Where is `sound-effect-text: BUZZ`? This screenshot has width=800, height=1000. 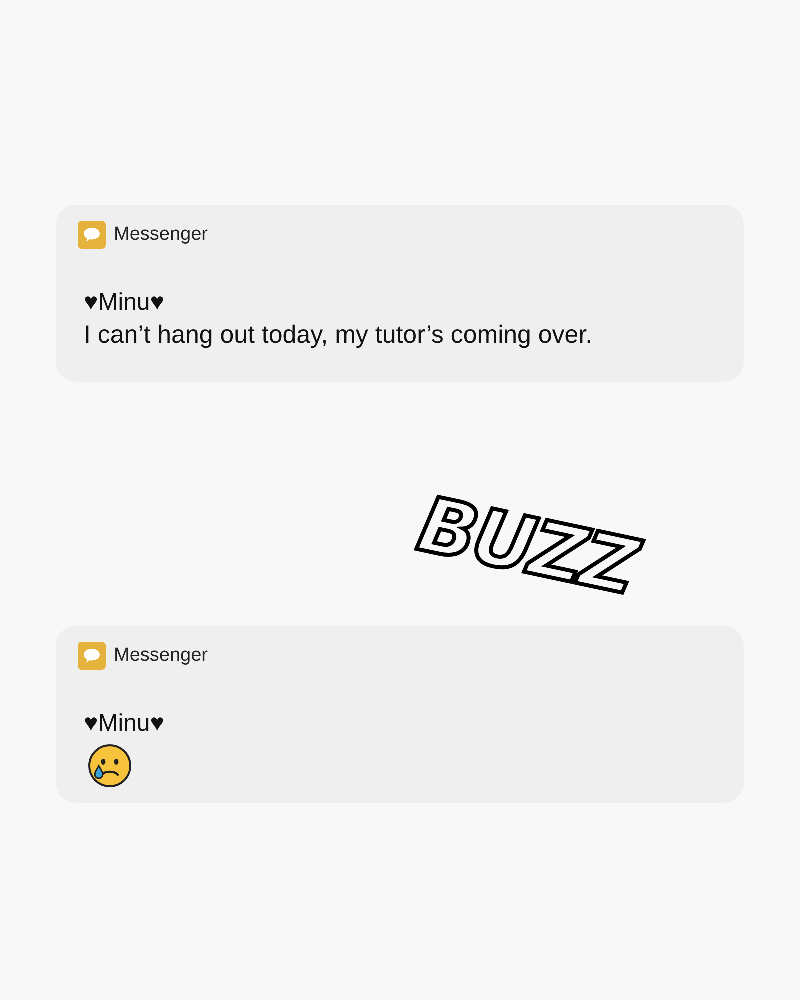
sound-effect-text: BUZZ is located at coordinates (527, 546).